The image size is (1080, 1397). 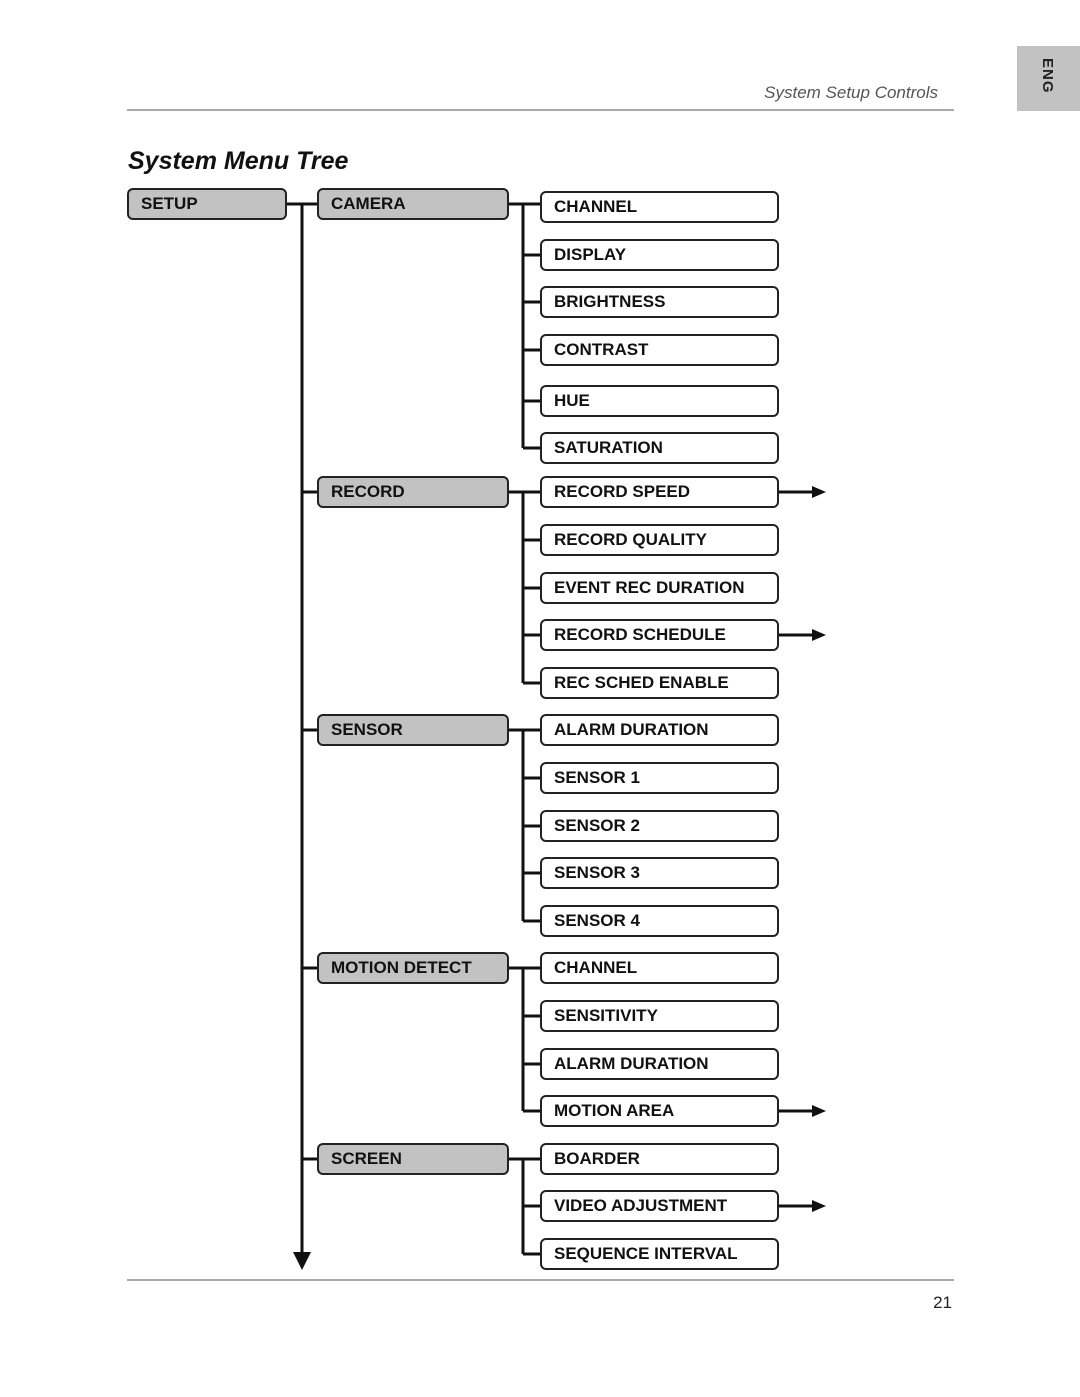 What do you see at coordinates (659, 401) in the screenshot?
I see `menu-item-hue: HUE` at bounding box center [659, 401].